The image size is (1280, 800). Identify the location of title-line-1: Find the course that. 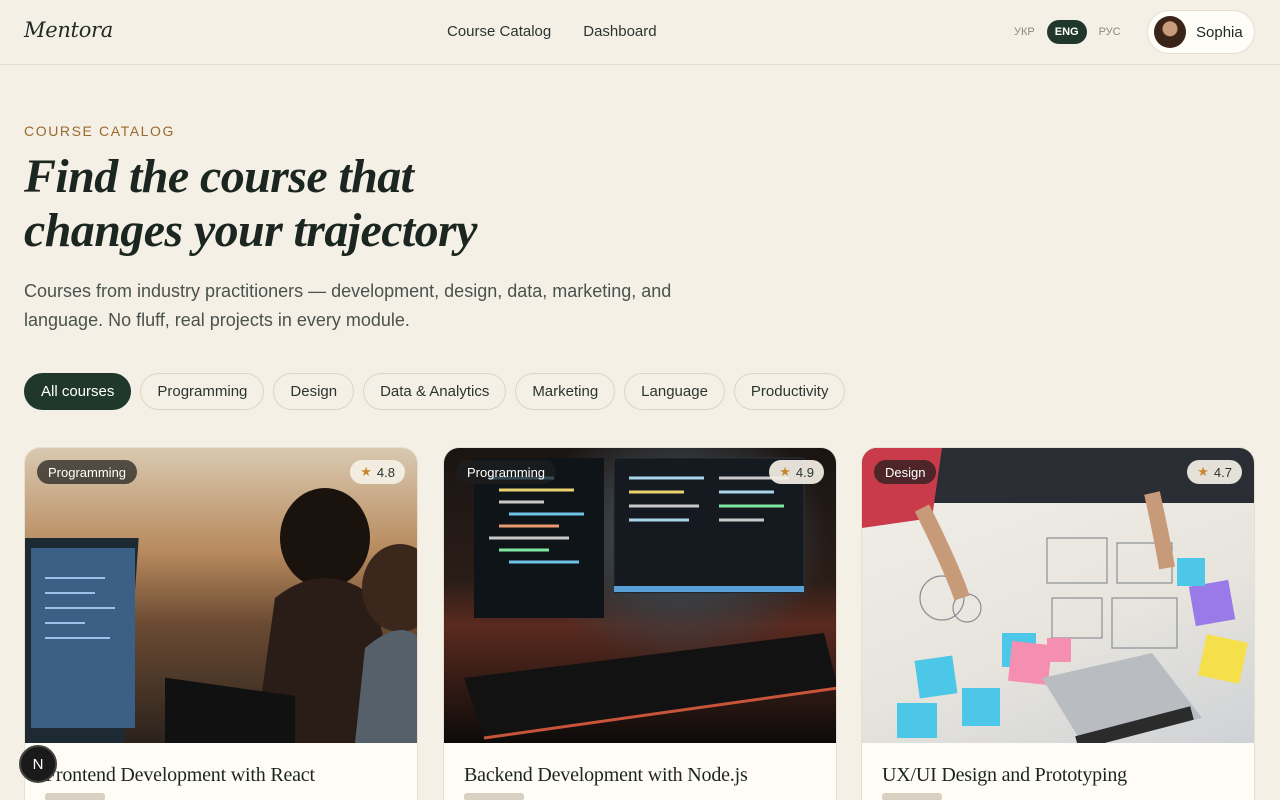
(219, 176).